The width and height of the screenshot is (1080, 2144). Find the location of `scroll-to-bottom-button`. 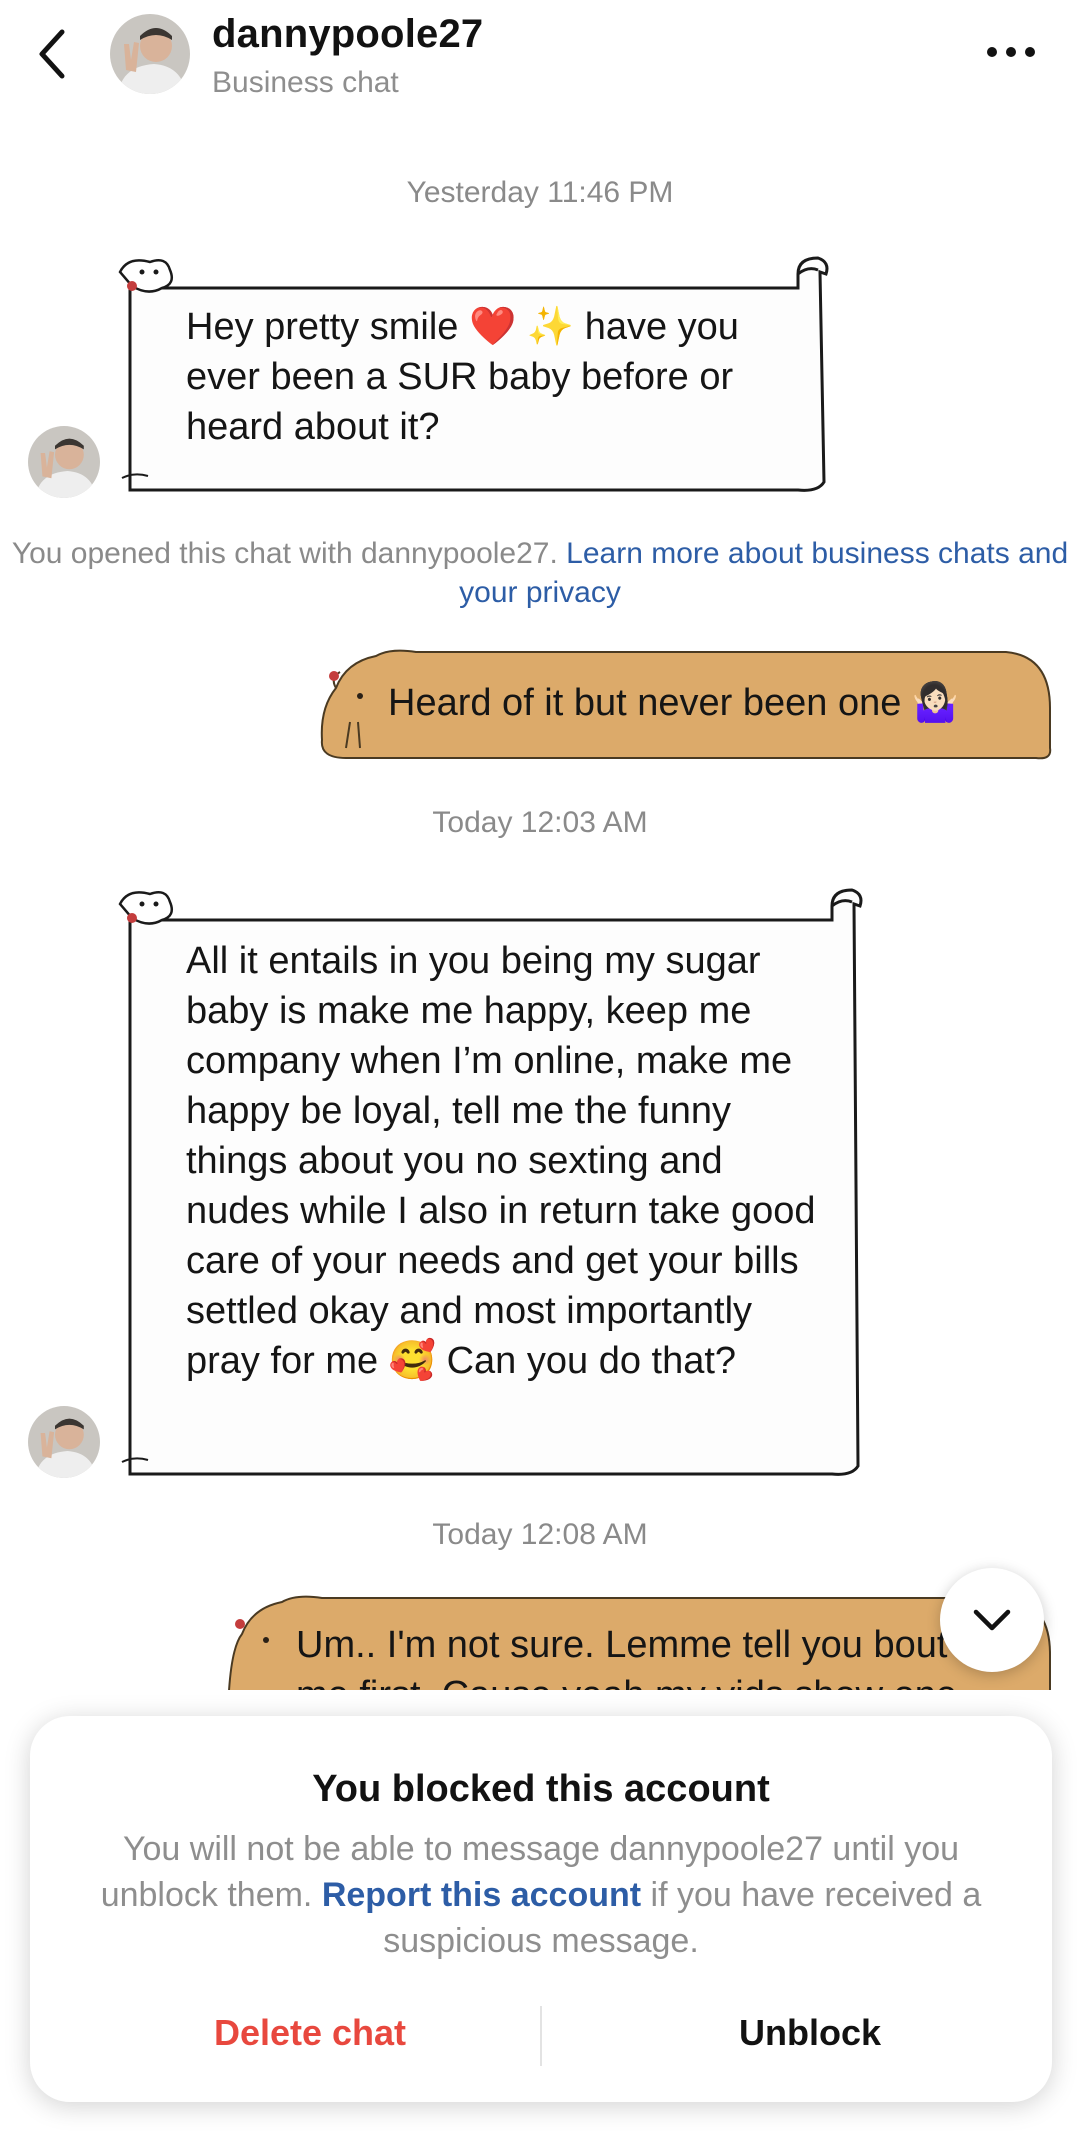

scroll-to-bottom-button is located at coordinates (992, 1620).